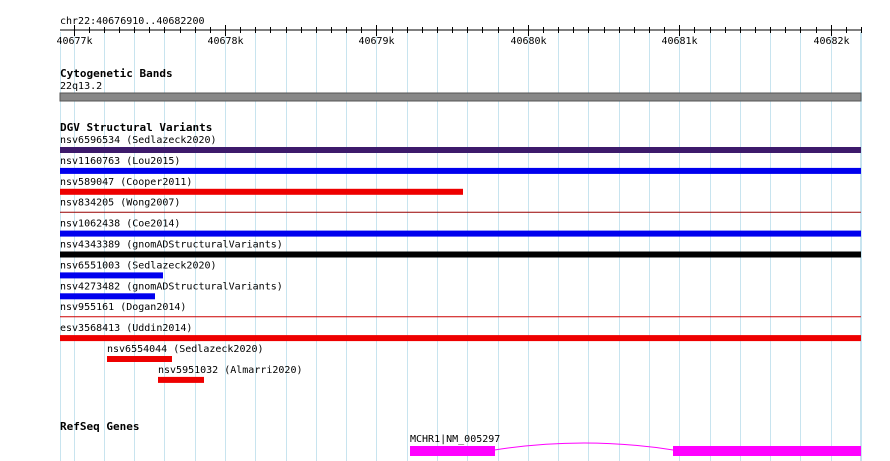 This screenshot has height=461, width=890. What do you see at coordinates (126, 182) in the screenshot?
I see `dgv-feature-label: nsv589047 (Cooper2011)` at bounding box center [126, 182].